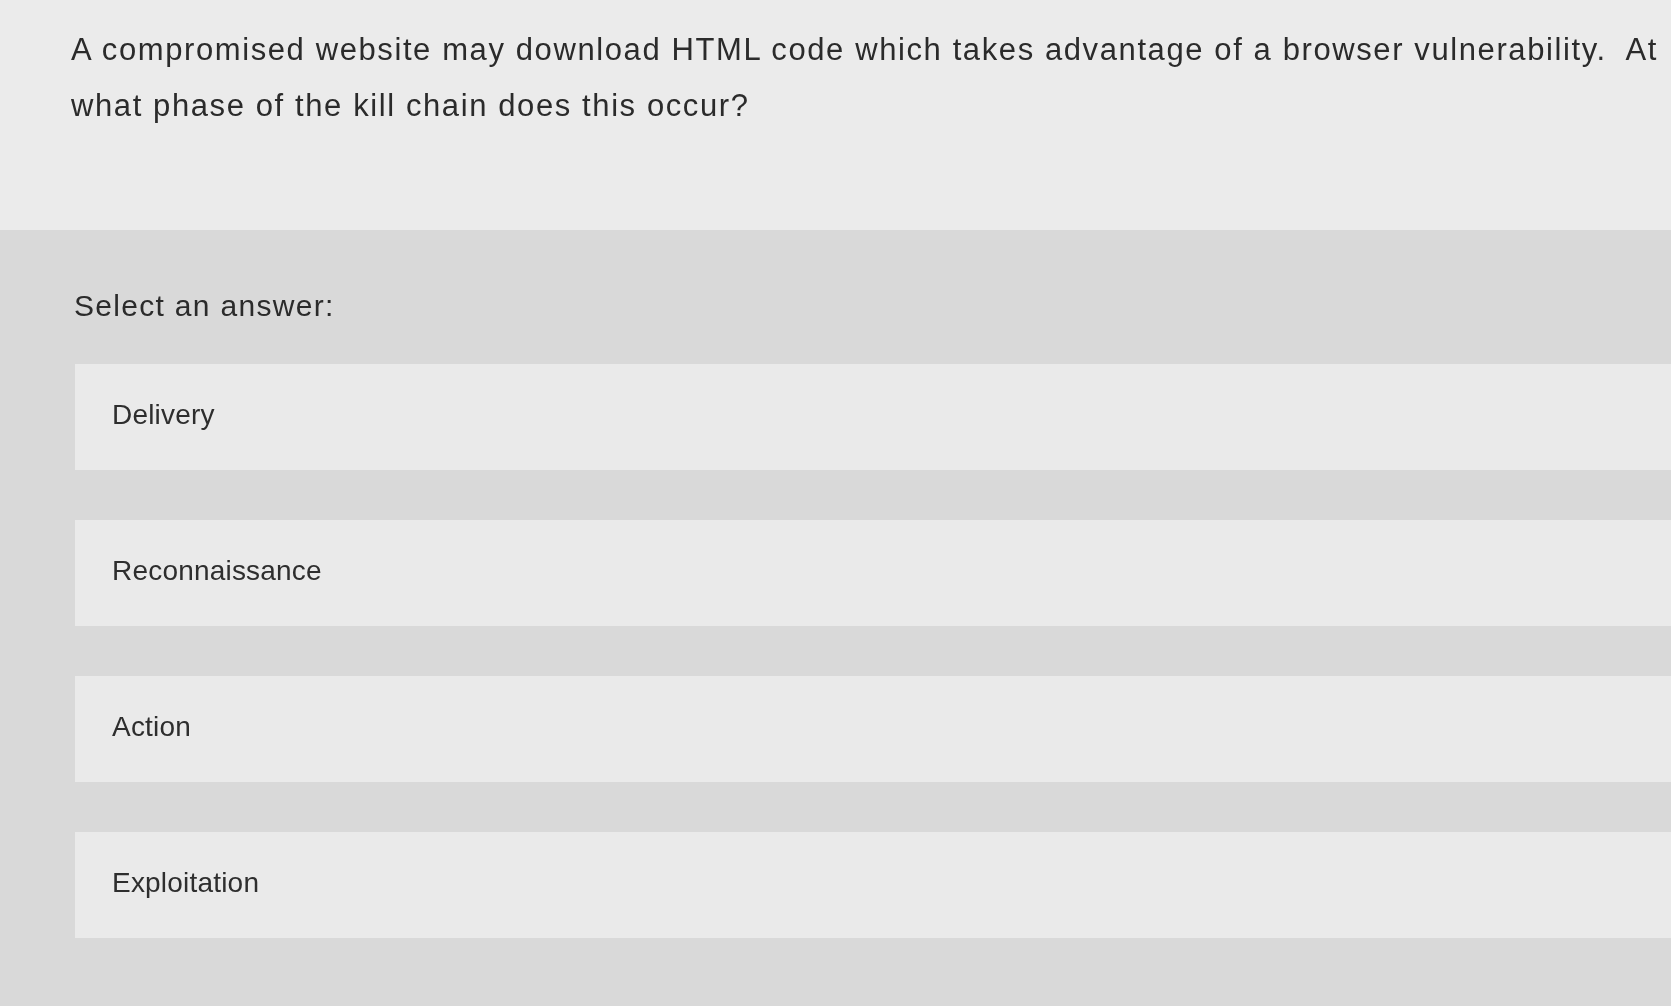  What do you see at coordinates (873, 573) in the screenshot?
I see `answer-option: Reconnaissance` at bounding box center [873, 573].